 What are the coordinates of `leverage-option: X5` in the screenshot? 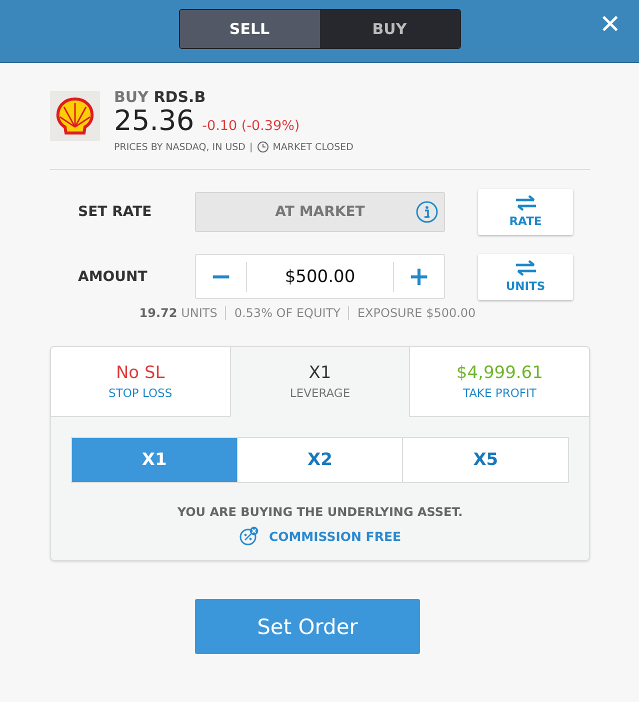 It's located at (485, 460).